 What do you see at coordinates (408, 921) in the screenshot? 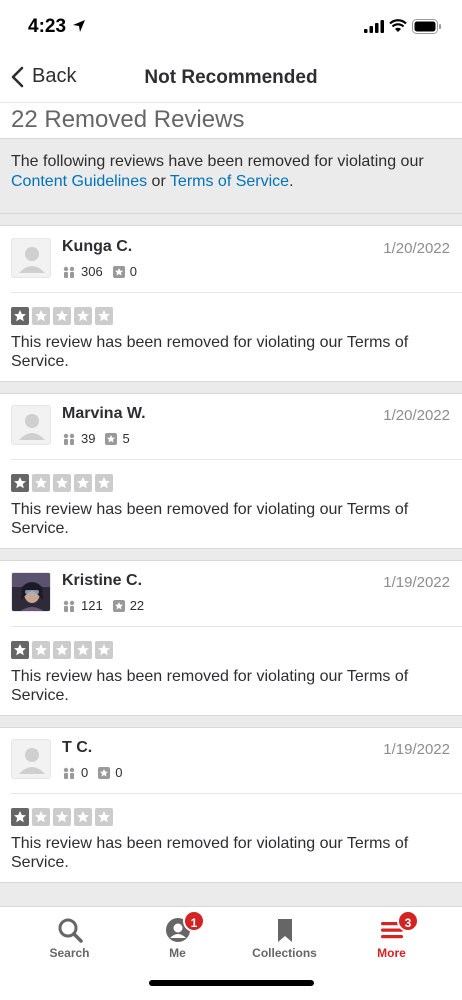
I see `notification-badge: 3` at bounding box center [408, 921].